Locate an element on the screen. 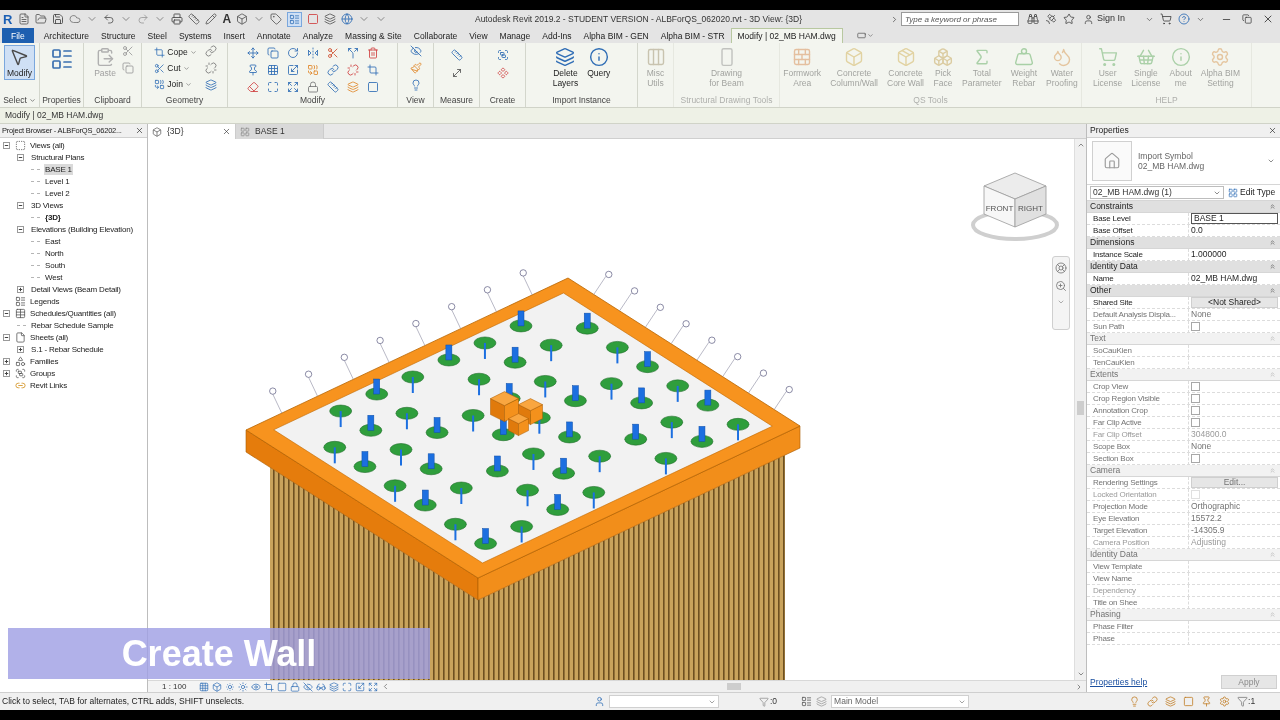  app-logo: R is located at coordinates (8, 19).